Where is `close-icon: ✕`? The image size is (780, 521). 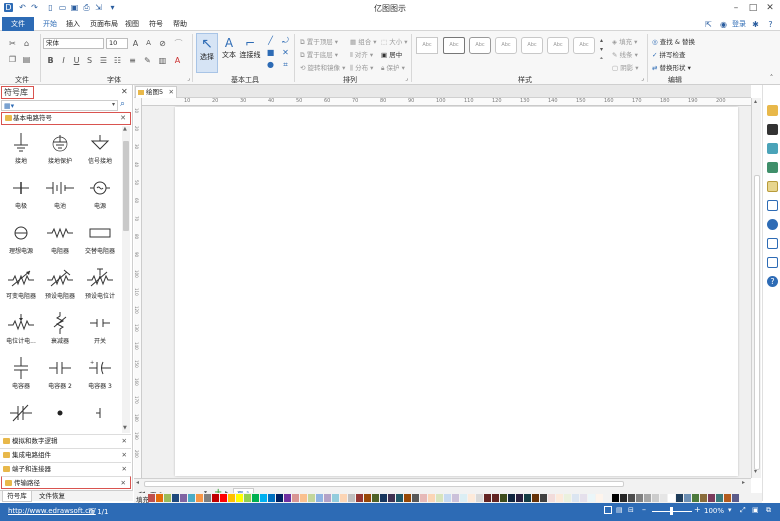
close-icon: ✕ is located at coordinates (770, 8).